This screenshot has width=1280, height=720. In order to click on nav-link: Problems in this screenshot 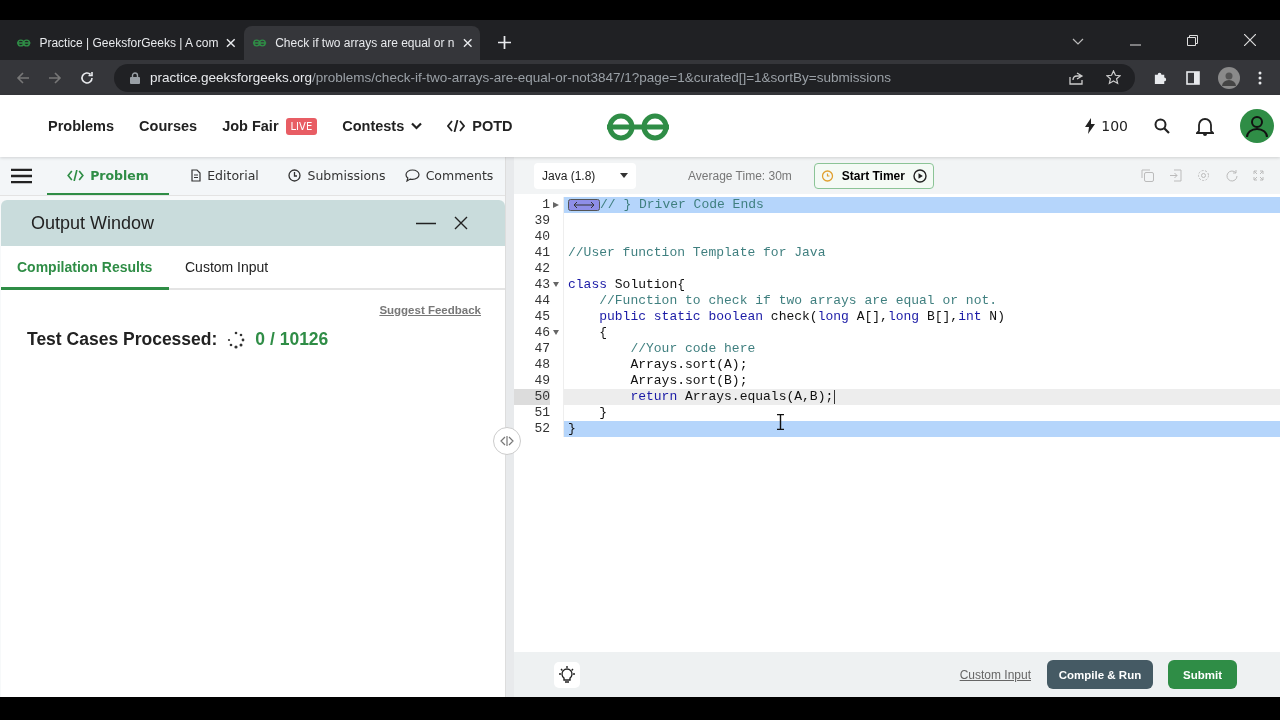, I will do `click(81, 126)`.